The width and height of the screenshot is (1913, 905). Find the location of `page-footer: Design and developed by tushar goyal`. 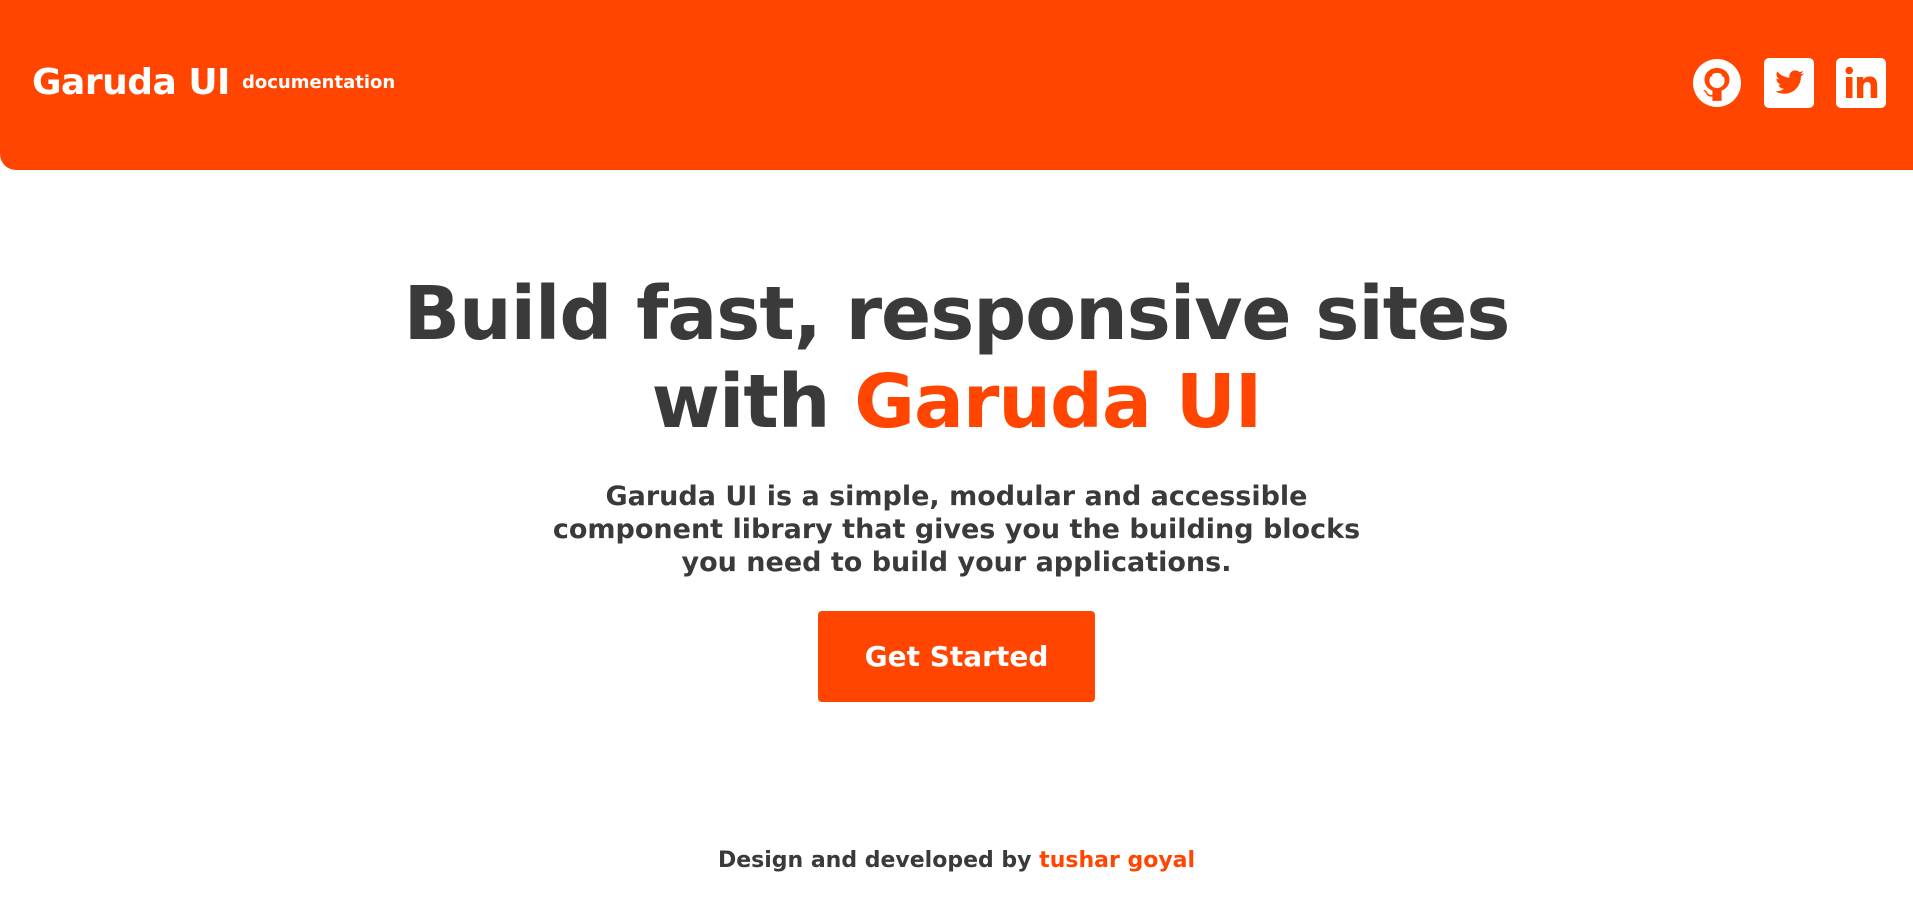

page-footer: Design and developed by tushar goyal is located at coordinates (956, 860).